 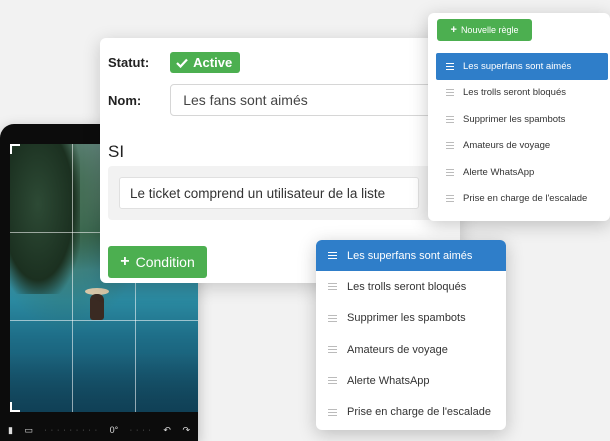 I want to click on rule-name-input: Les fans sont aimés, so click(x=315, y=100).